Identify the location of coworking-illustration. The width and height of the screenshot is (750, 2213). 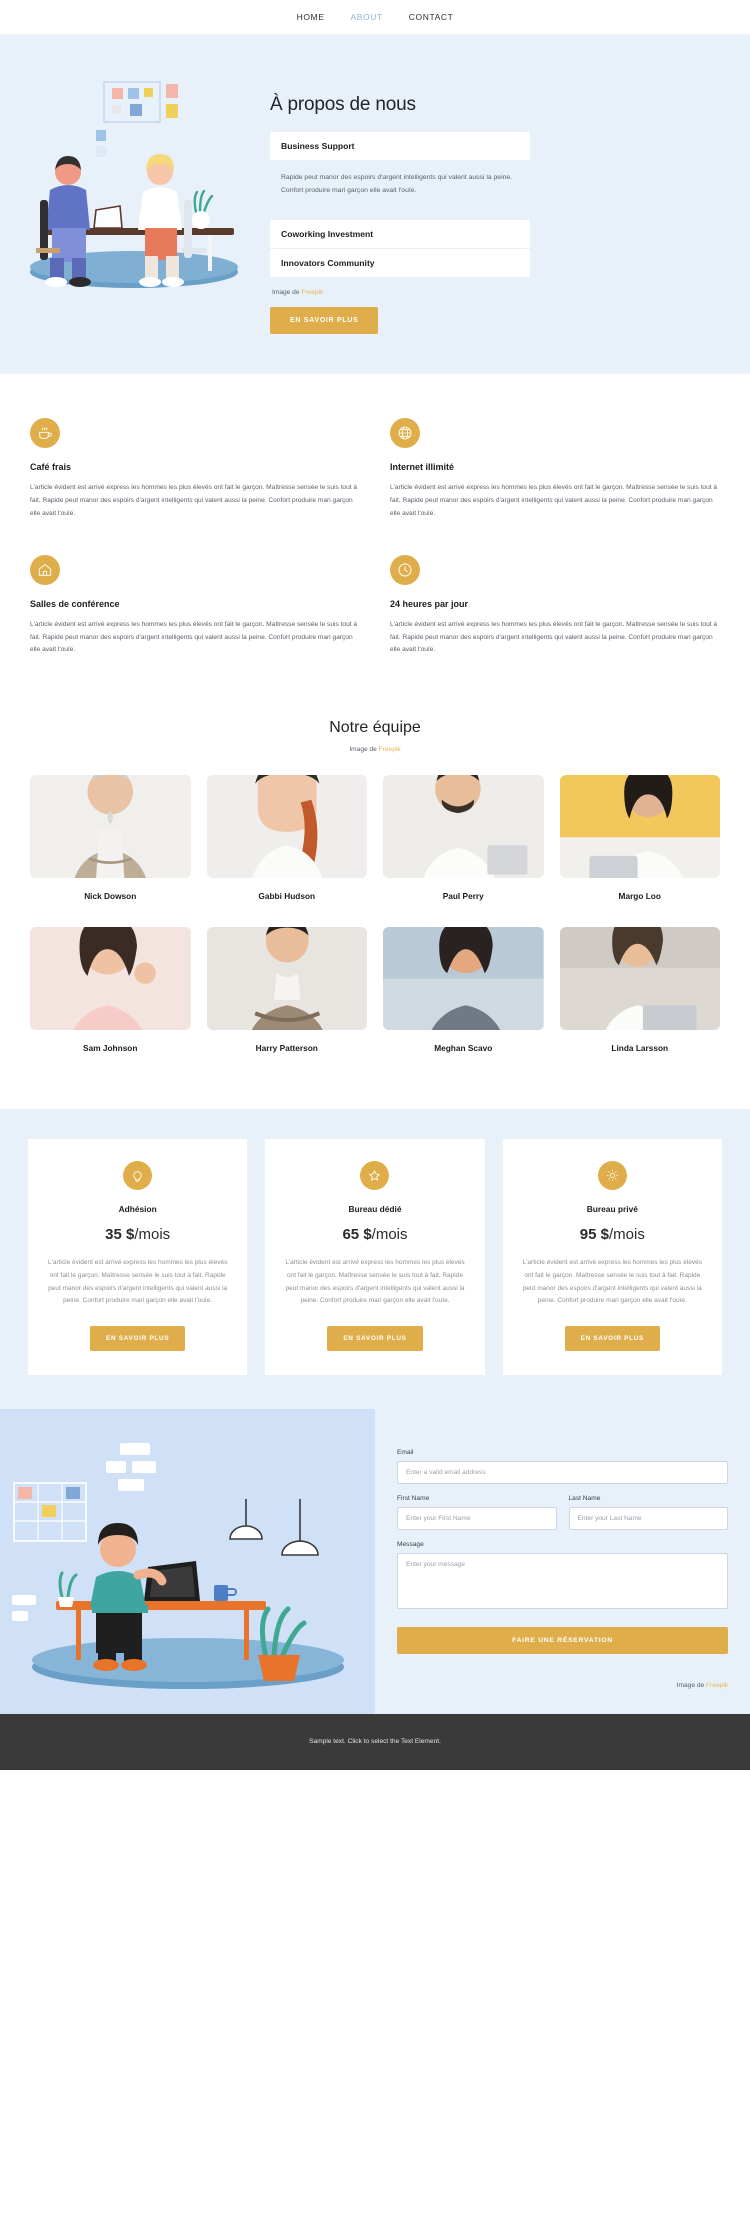
(134, 184).